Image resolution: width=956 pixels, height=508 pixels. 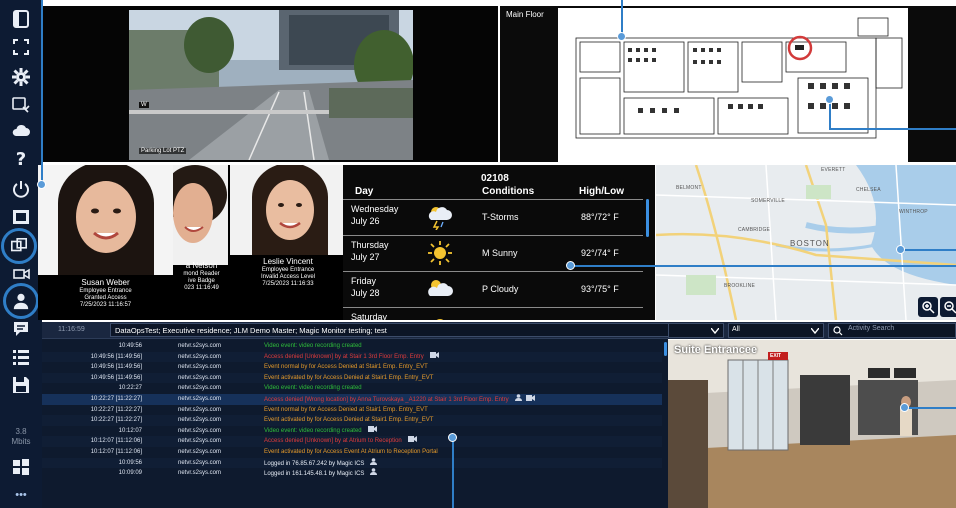 What do you see at coordinates (696, 330) in the screenshot?
I see `site-dropdown` at bounding box center [696, 330].